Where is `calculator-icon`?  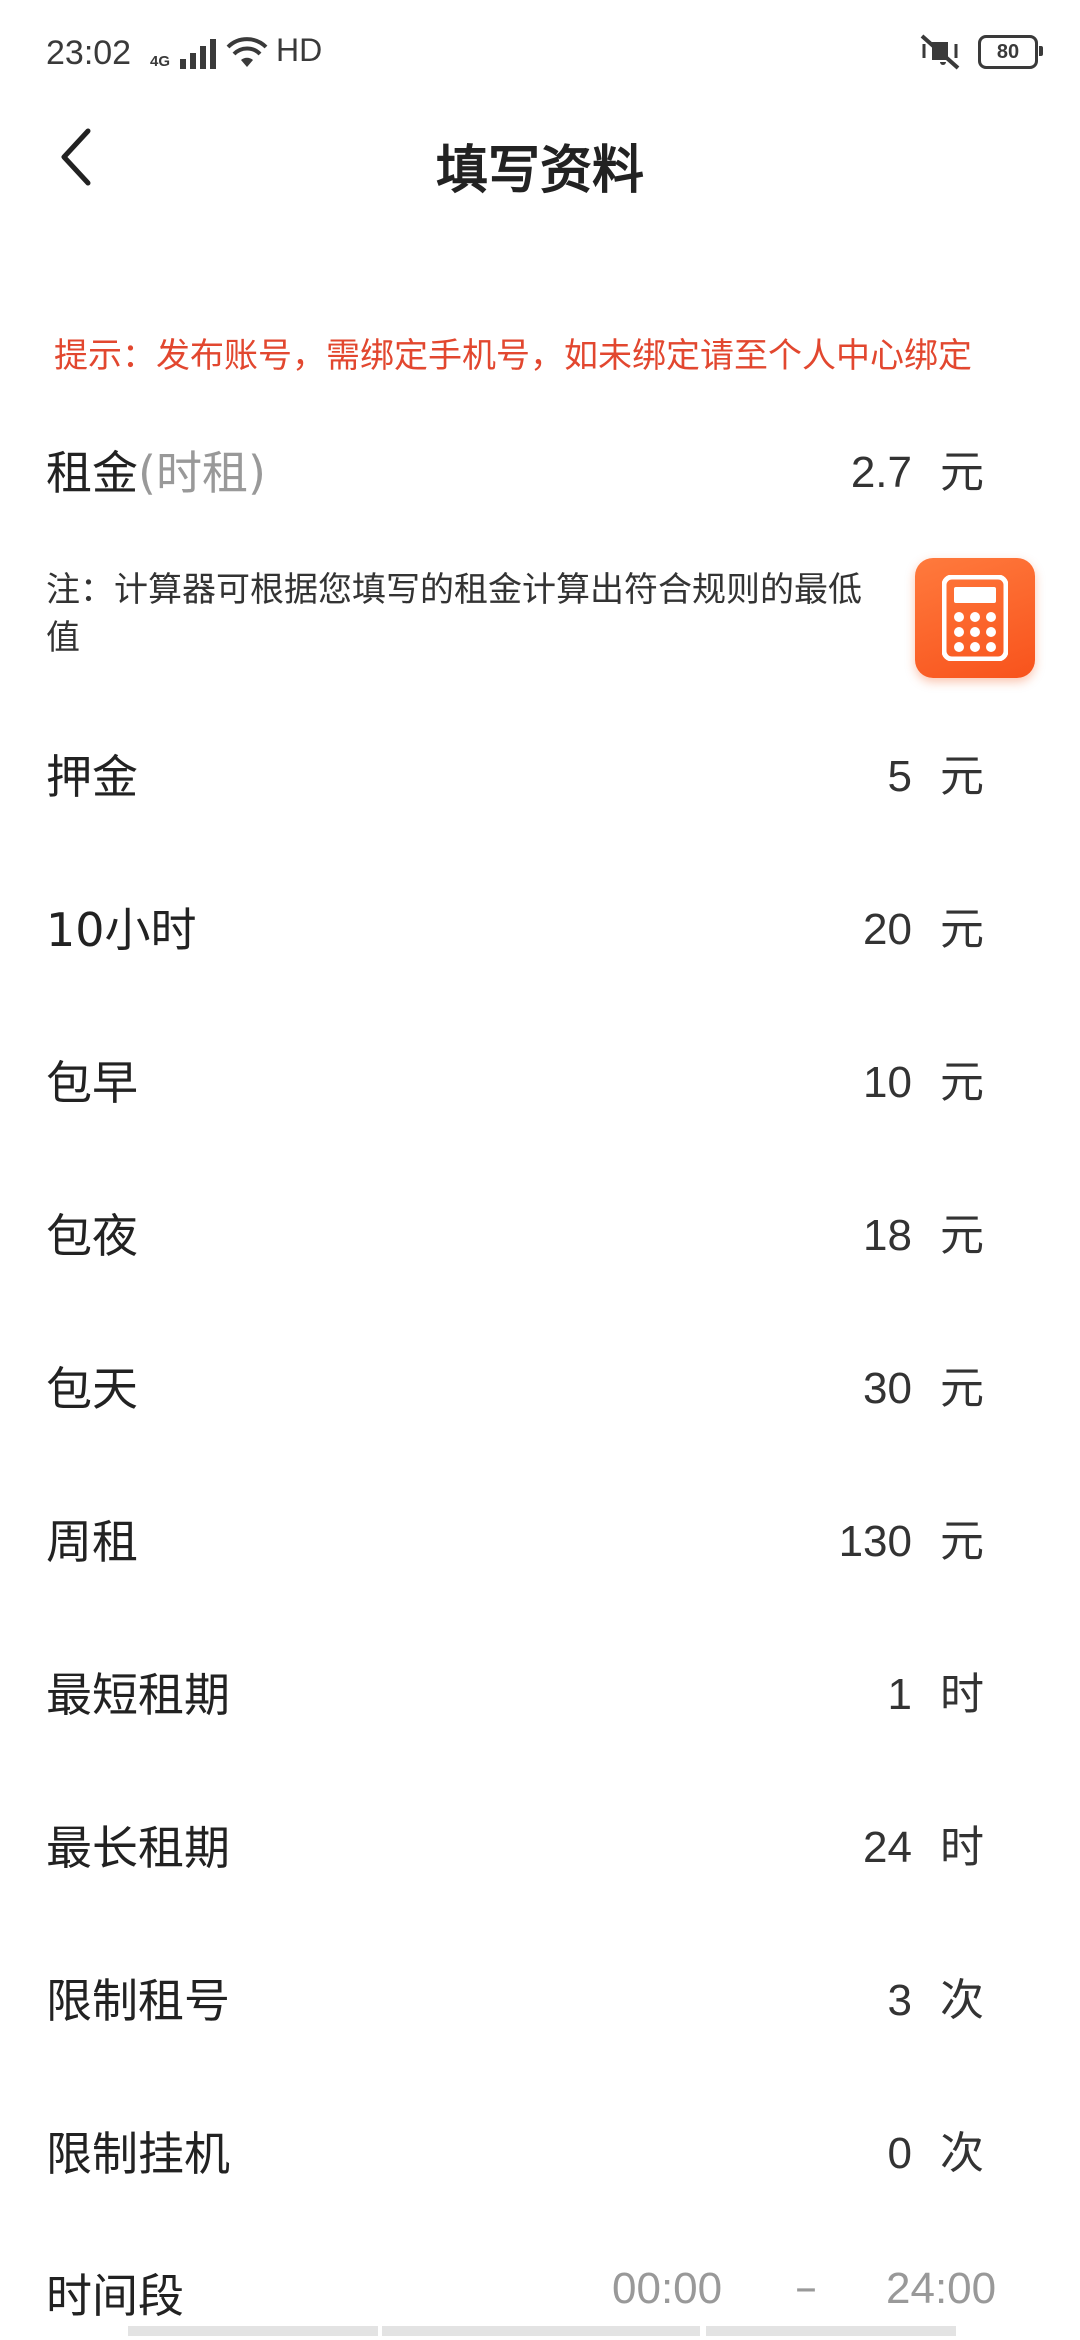
calculator-icon is located at coordinates (975, 618).